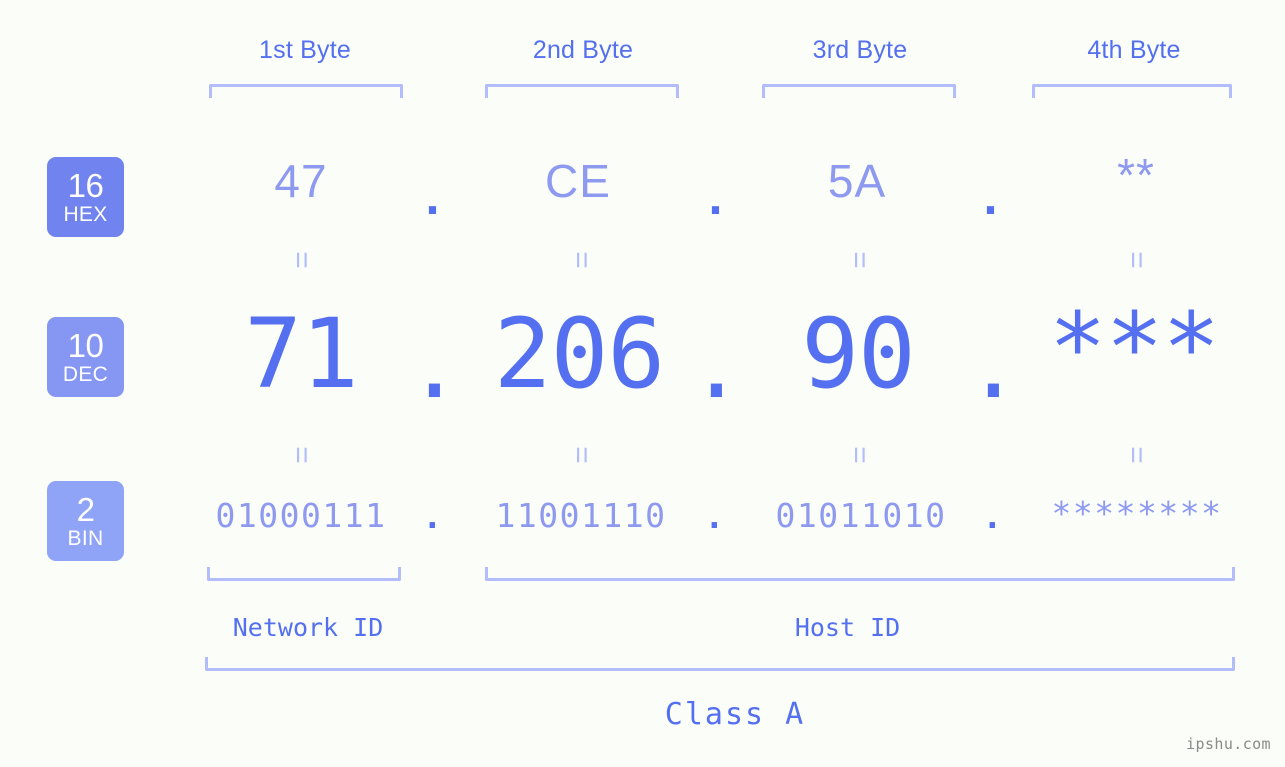  What do you see at coordinates (301, 354) in the screenshot?
I see `dec-value-byte-1: 71` at bounding box center [301, 354].